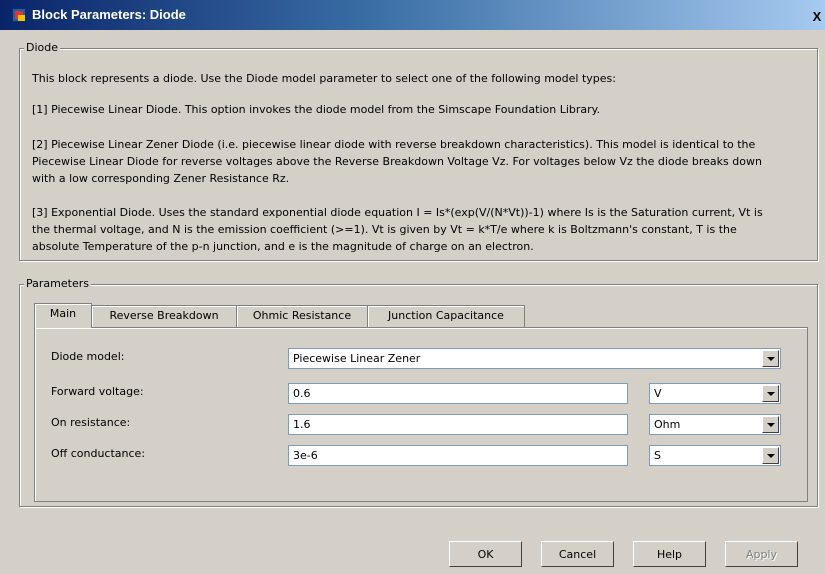 This screenshot has width=825, height=574. Describe the element at coordinates (485, 554) in the screenshot. I see `ok-button: OK` at that location.